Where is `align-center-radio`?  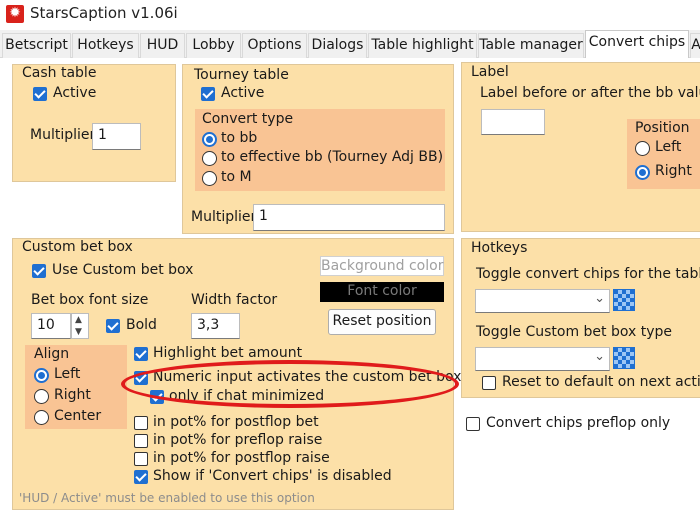
align-center-radio is located at coordinates (41, 417).